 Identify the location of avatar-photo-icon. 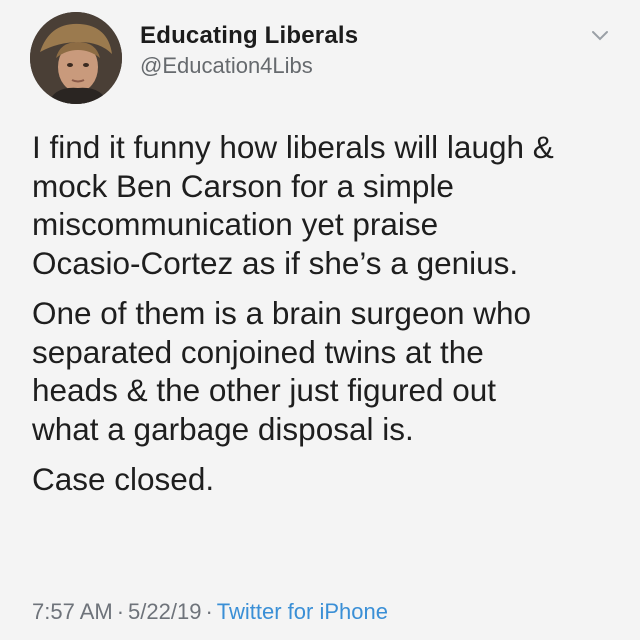
(76, 58).